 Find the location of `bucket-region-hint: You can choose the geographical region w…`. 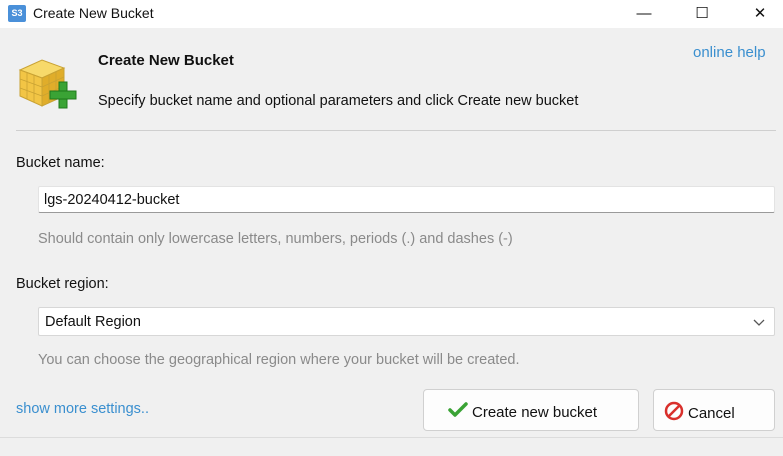

bucket-region-hint: You can choose the geographical region w… is located at coordinates (279, 360).